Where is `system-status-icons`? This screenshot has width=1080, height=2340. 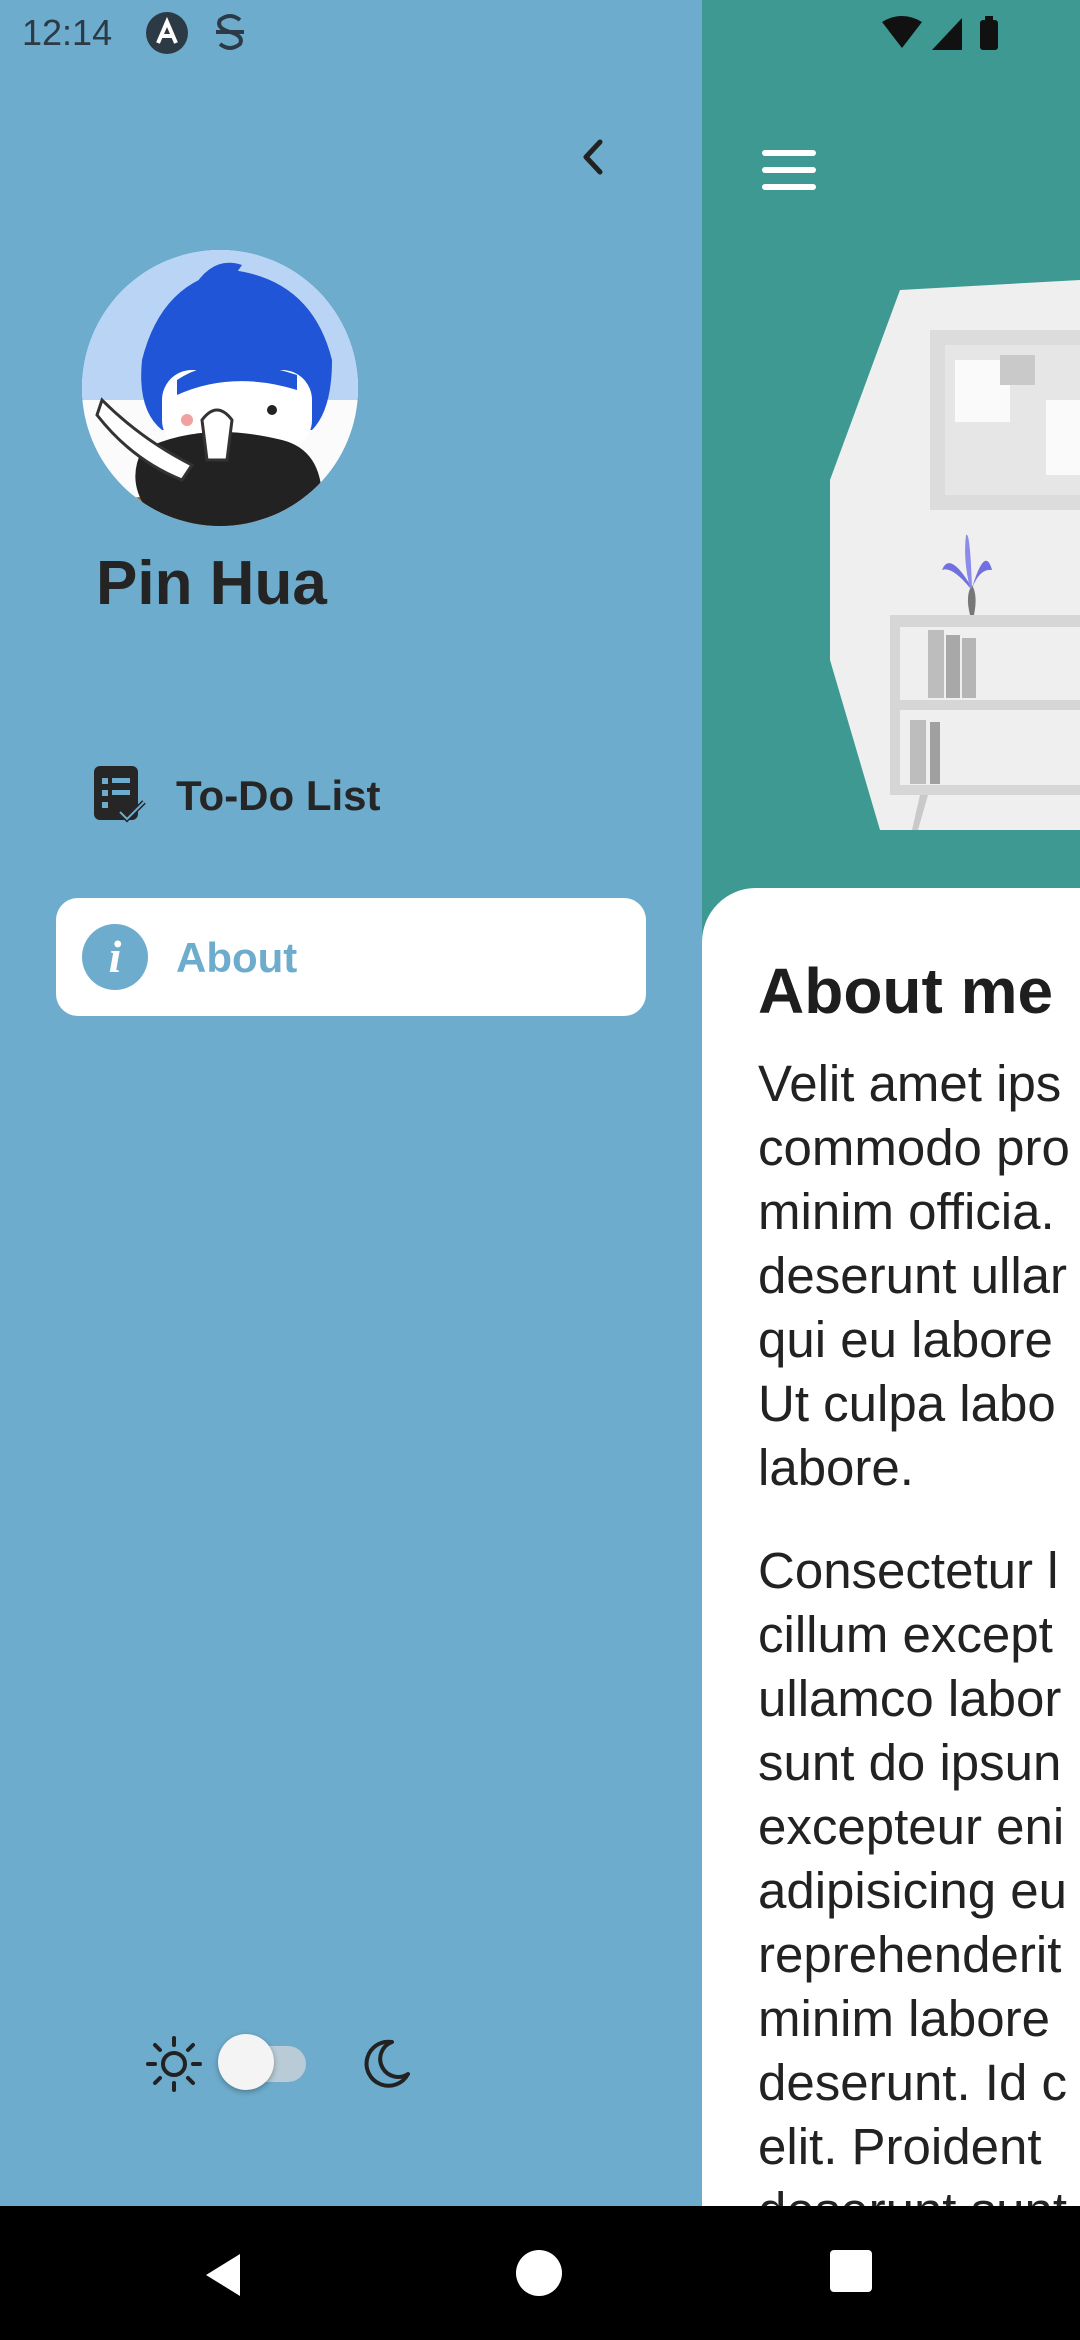
system-status-icons is located at coordinates (940, 33).